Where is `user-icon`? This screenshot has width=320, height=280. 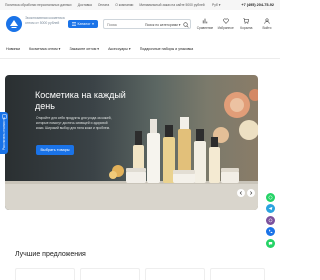
user-icon is located at coordinates (267, 21).